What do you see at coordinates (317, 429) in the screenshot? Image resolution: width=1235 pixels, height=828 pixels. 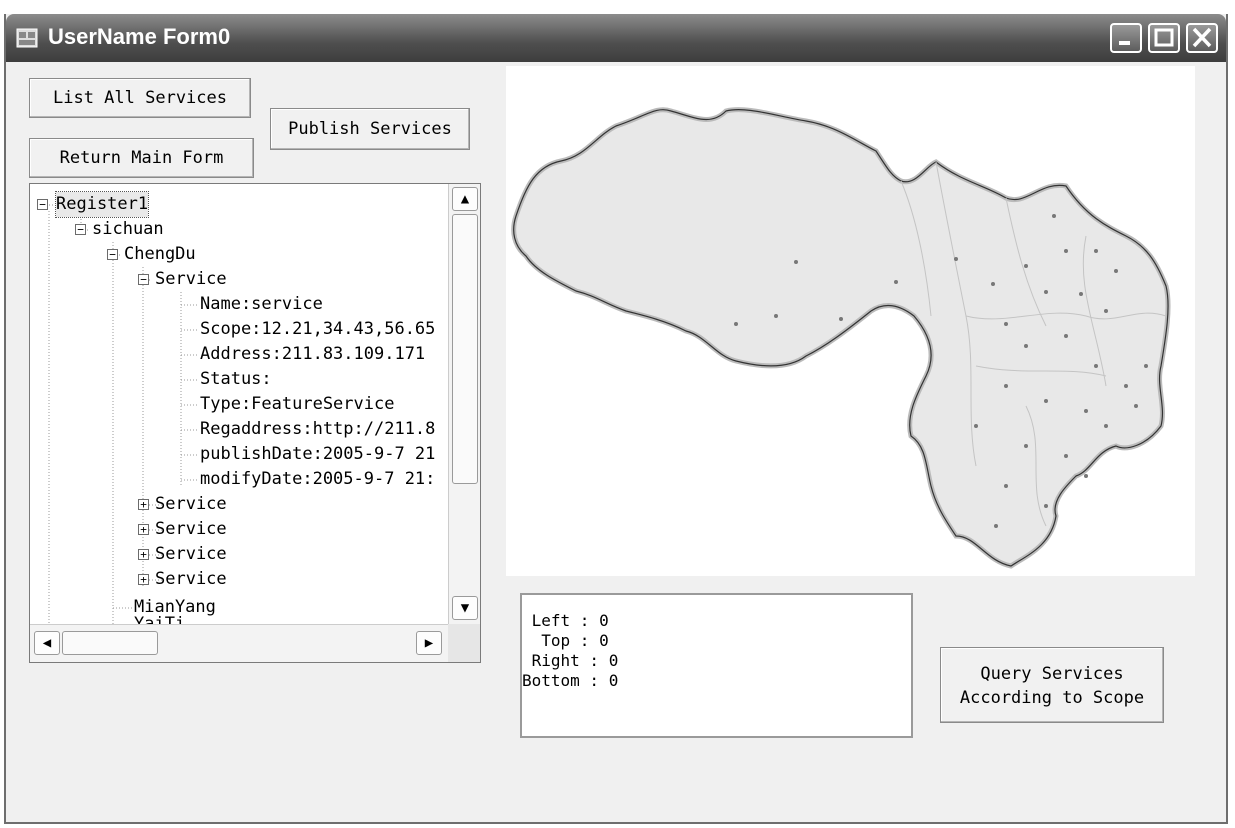 I see `service-detail-regaddress: Regaddress:http://211.8` at bounding box center [317, 429].